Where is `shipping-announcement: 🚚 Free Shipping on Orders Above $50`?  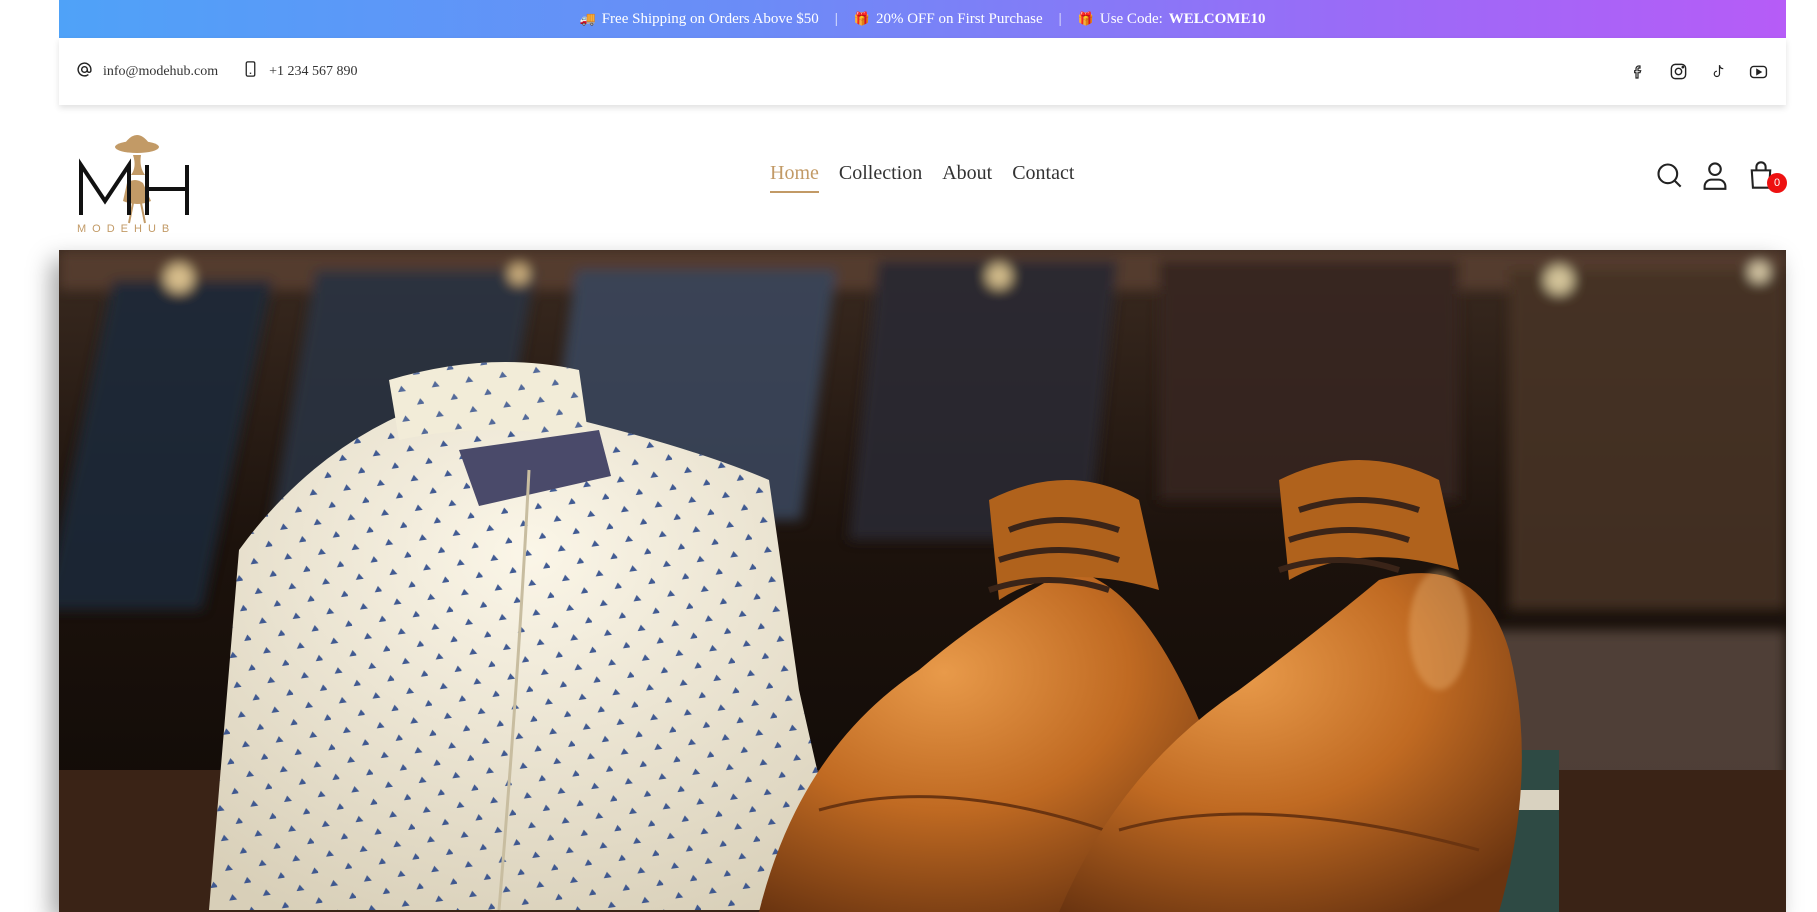
shipping-announcement: 🚚 Free Shipping on Orders Above $50 is located at coordinates (699, 19).